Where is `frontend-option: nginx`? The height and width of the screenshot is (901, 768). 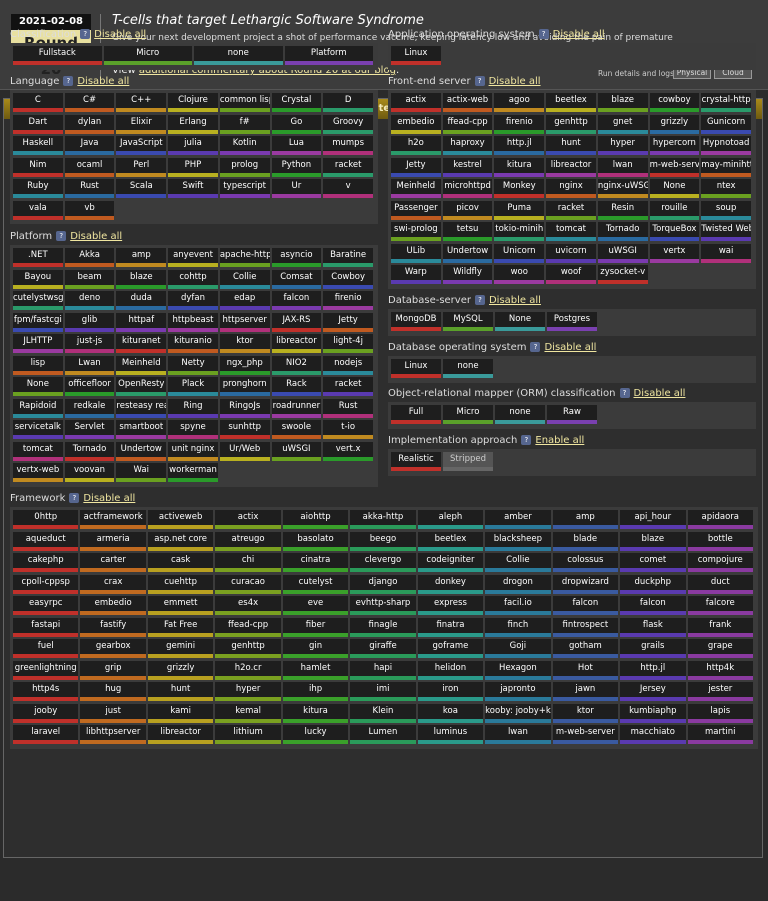
frontend-option: nginx is located at coordinates (571, 188).